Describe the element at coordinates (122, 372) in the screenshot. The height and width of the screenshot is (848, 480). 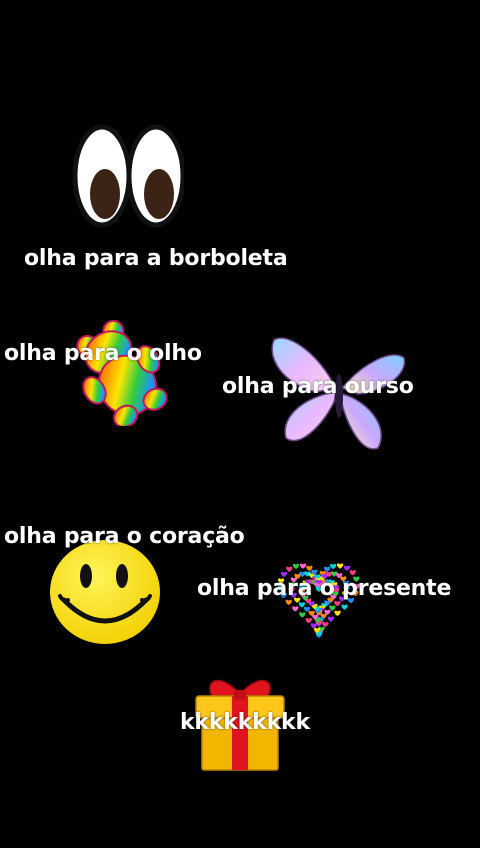
I see `gummy-bear-icon` at that location.